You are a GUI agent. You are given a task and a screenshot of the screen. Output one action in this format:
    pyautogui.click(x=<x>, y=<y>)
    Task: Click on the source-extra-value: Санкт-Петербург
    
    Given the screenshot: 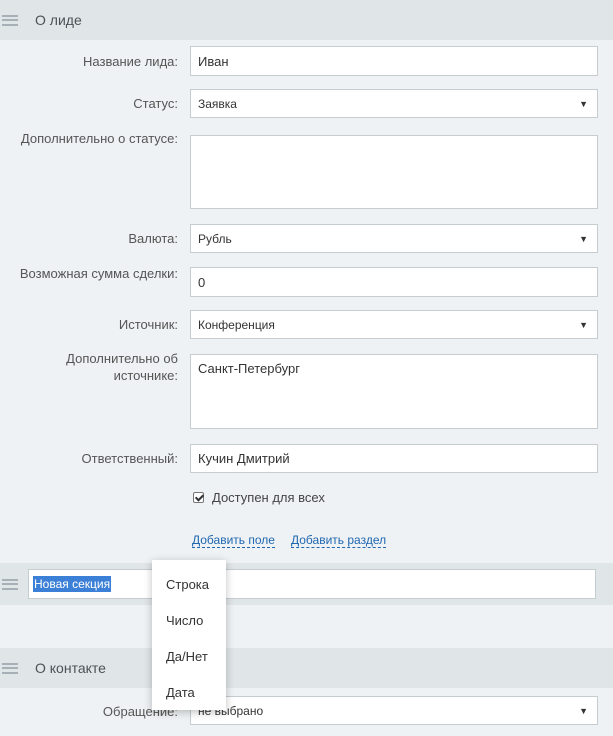 What is the action you would take?
    pyautogui.click(x=249, y=368)
    